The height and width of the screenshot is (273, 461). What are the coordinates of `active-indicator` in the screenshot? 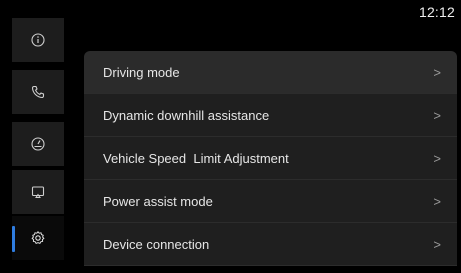 It's located at (13, 239).